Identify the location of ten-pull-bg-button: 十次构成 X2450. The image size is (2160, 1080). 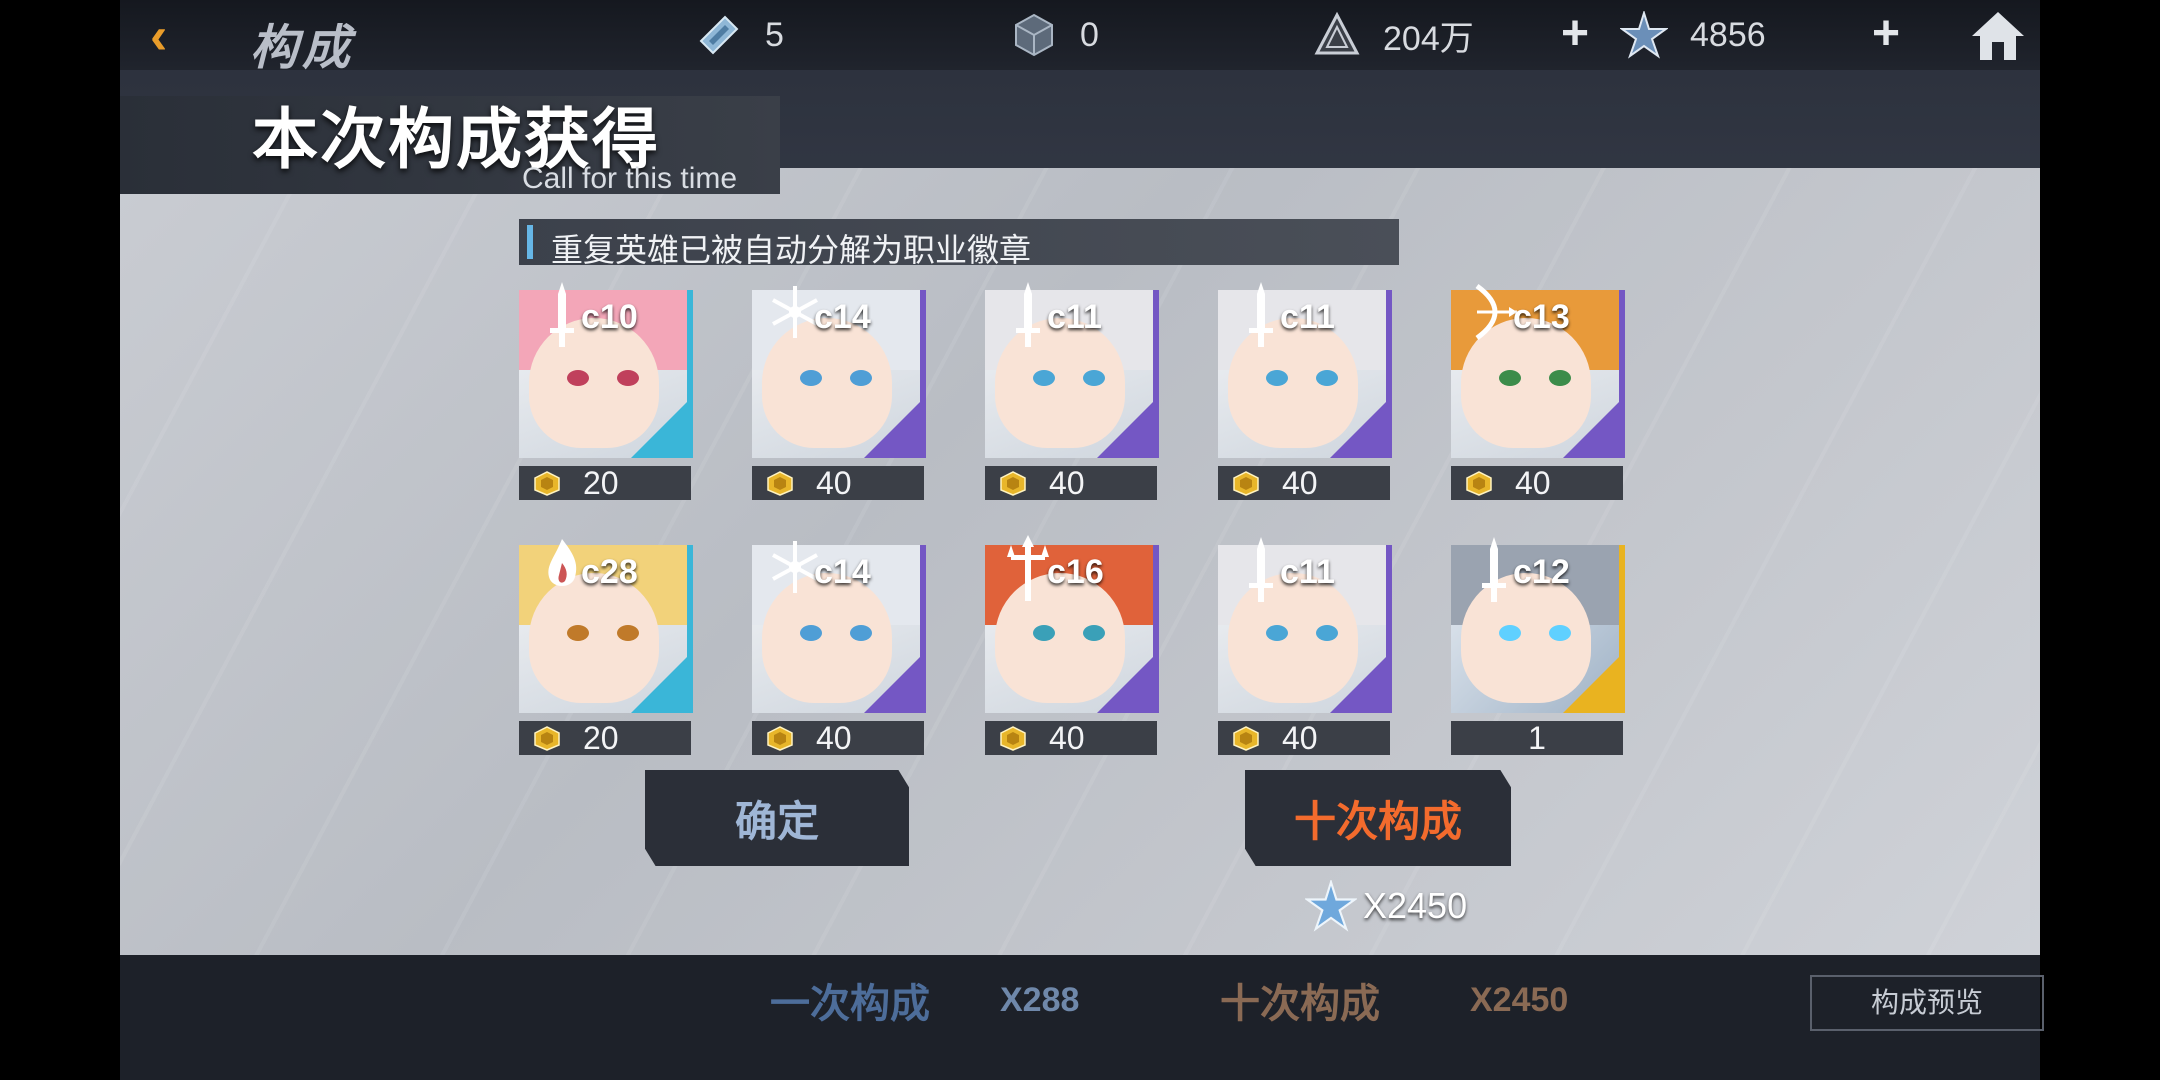
(1394, 1003).